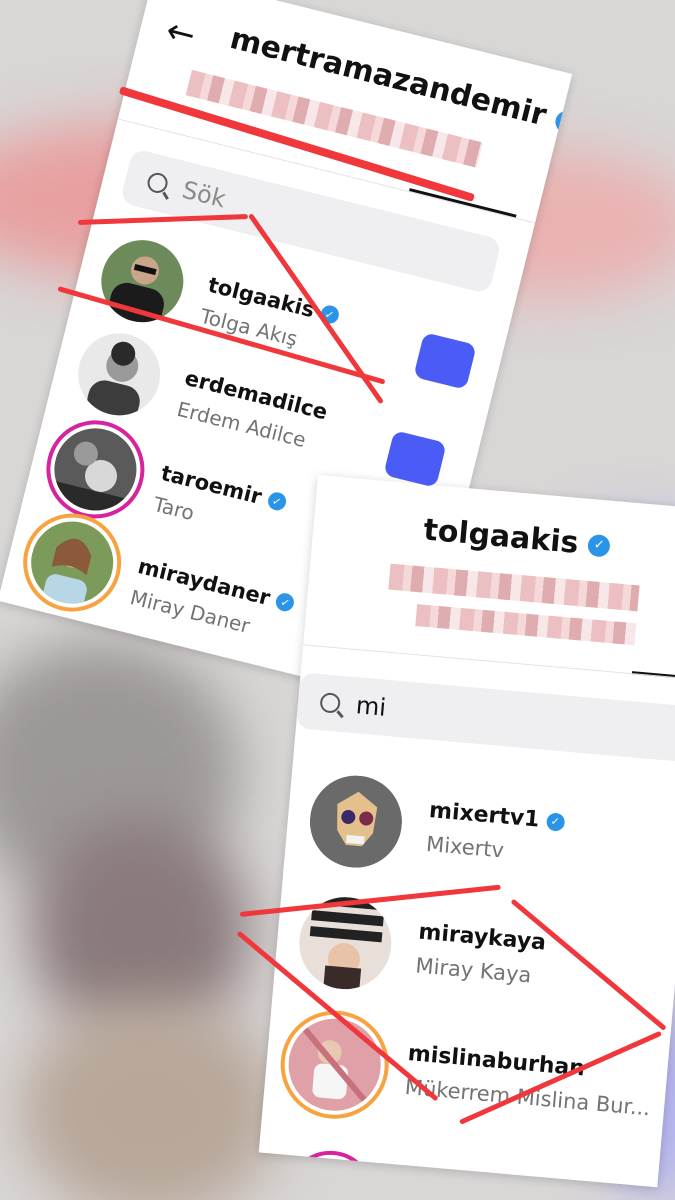 Image resolution: width=675 pixels, height=1200 pixels. I want to click on result-full-name: Taro, so click(173, 508).